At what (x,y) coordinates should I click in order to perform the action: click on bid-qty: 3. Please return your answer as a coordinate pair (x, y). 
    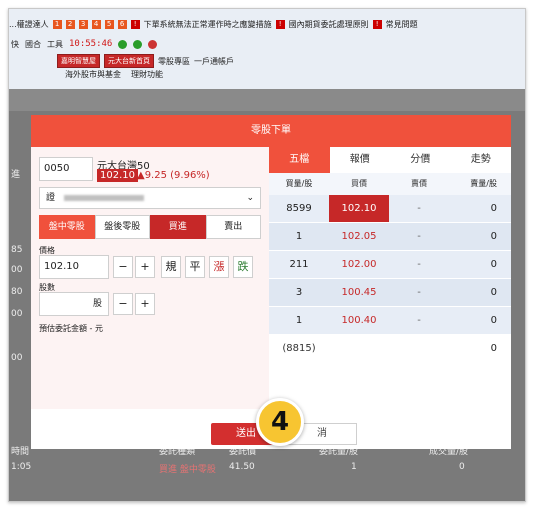
    Looking at the image, I should click on (299, 292).